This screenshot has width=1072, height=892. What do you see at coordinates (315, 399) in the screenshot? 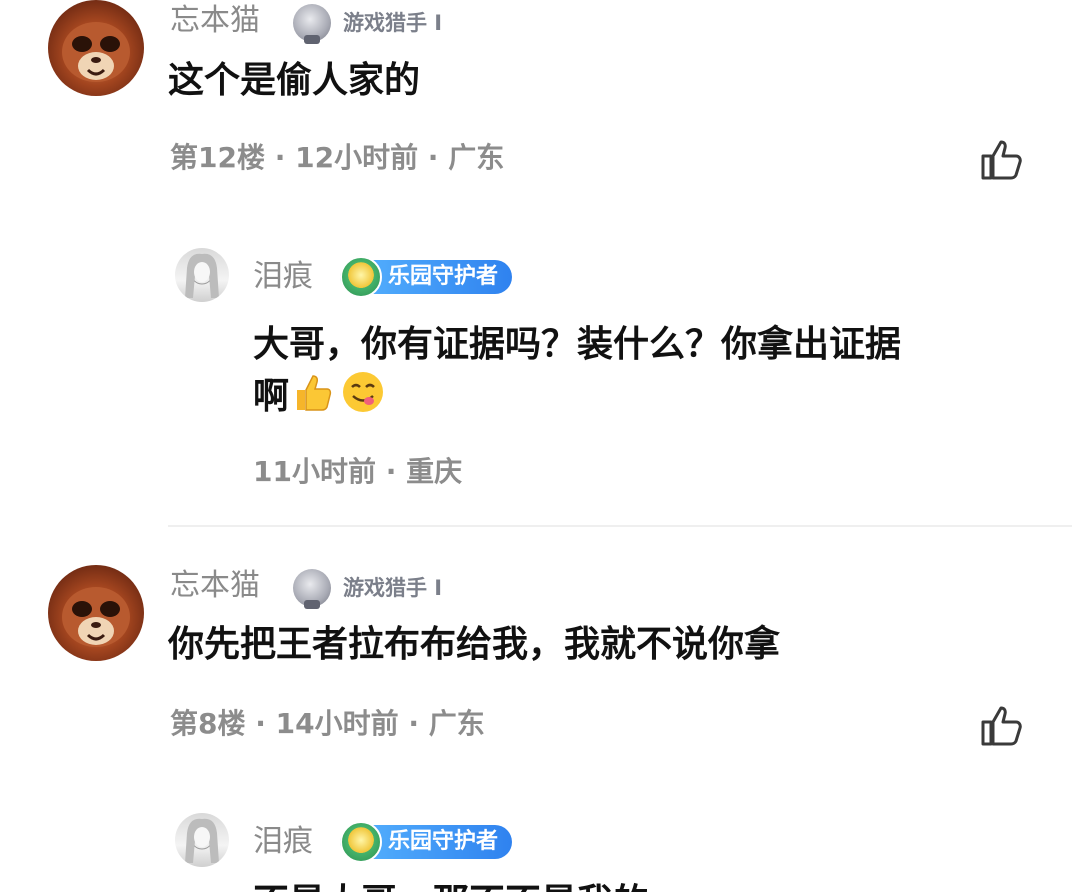
I see `thumbs-up-emoji-icon` at bounding box center [315, 399].